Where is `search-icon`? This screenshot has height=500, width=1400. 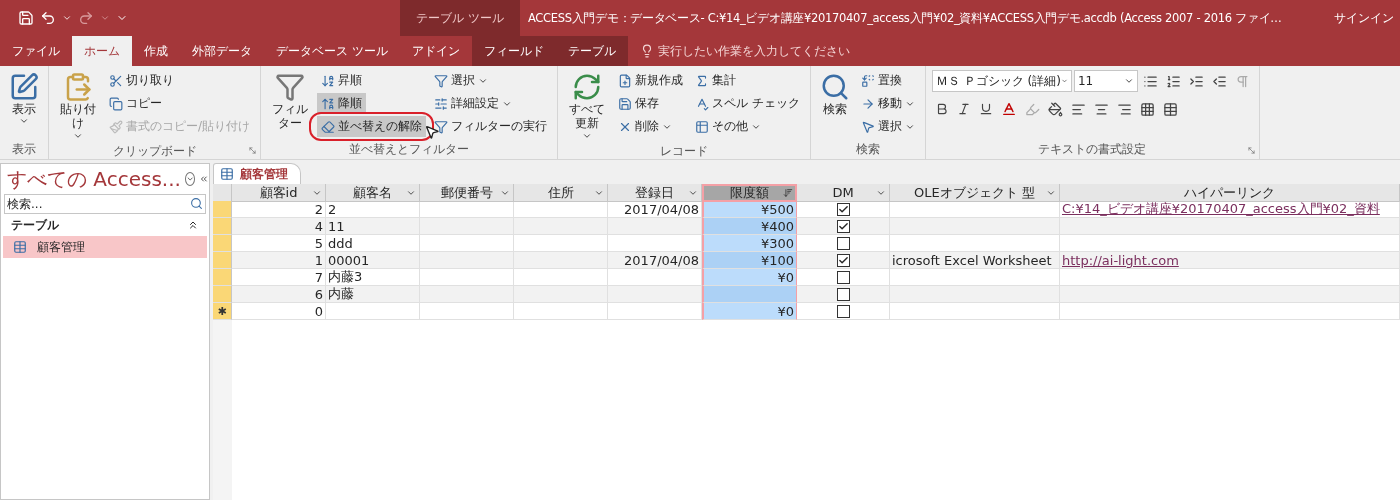
search-icon is located at coordinates (196, 203).